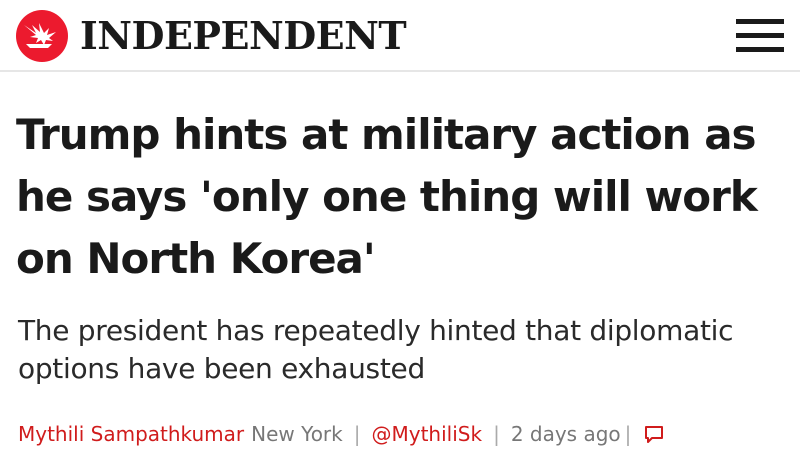 Image resolution: width=800 pixels, height=460 pixels. Describe the element at coordinates (243, 36) in the screenshot. I see `site-wordmark: INDEPENDENT` at that location.